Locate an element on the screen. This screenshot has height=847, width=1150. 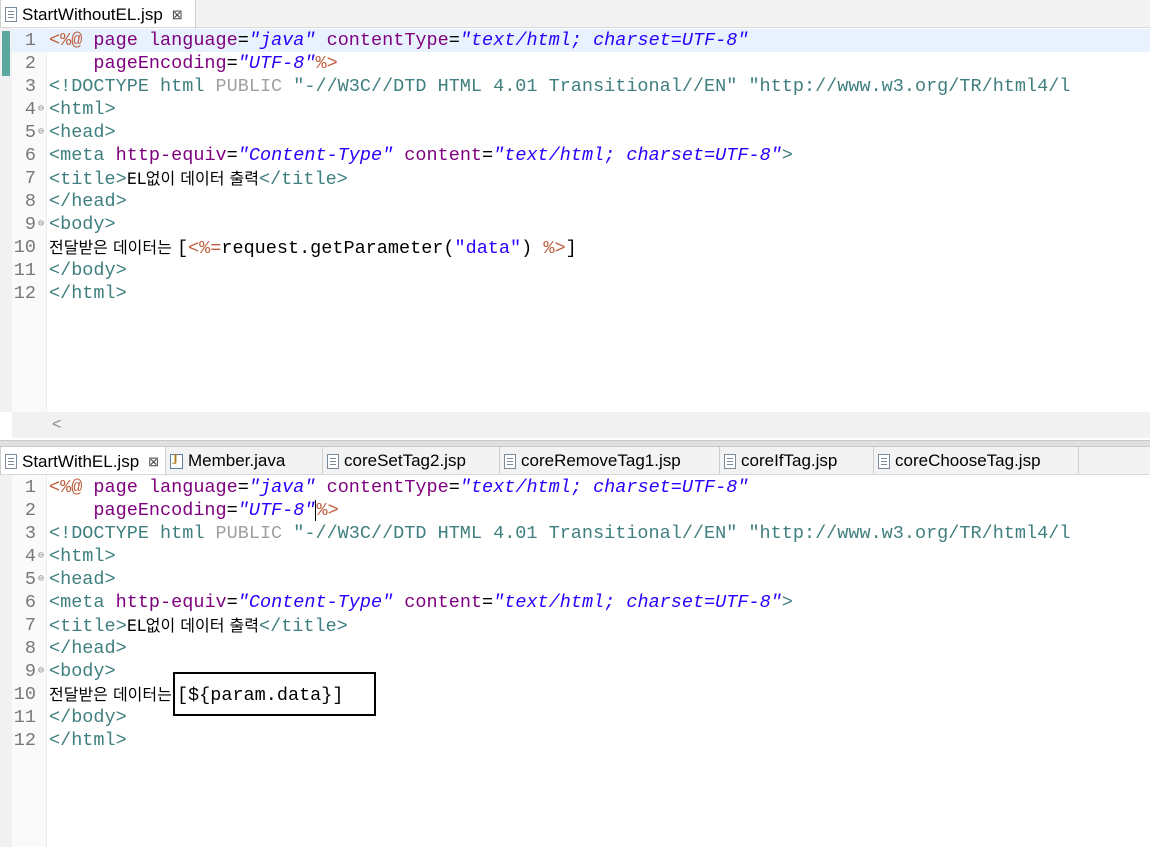
code-token: <title> is located at coordinates (88, 179).